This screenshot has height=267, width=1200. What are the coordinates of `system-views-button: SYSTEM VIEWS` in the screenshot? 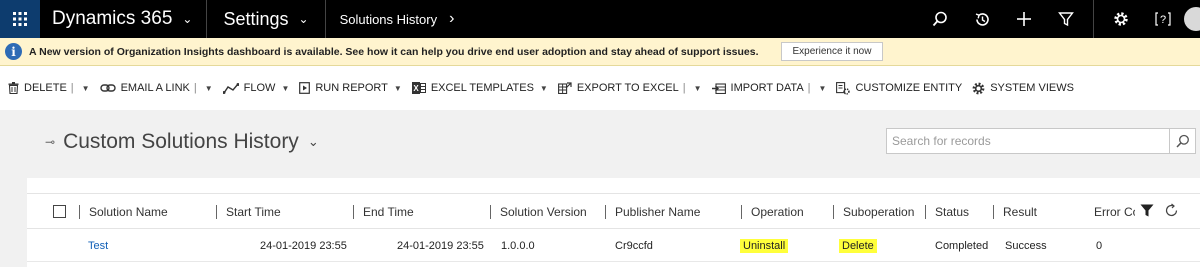 It's located at (1023, 88).